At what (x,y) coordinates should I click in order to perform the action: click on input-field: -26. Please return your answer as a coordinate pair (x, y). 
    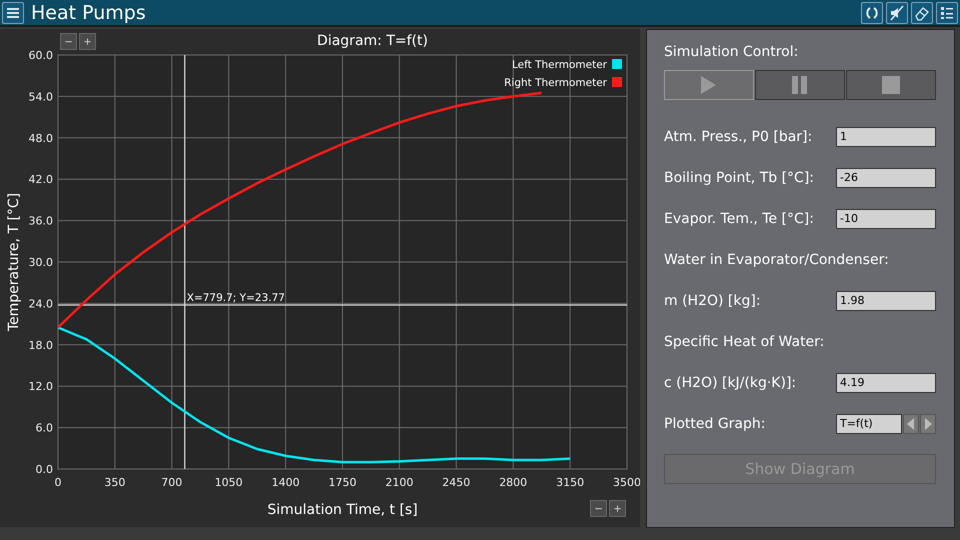
    Looking at the image, I should click on (886, 178).